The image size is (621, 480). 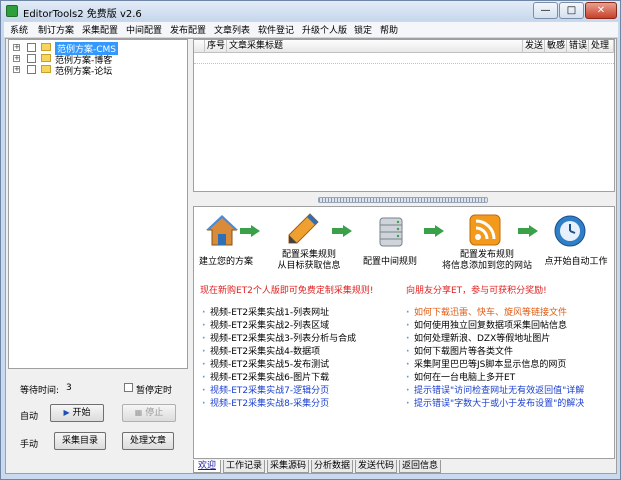 I want to click on col-process: 处理, so click(x=601, y=46).